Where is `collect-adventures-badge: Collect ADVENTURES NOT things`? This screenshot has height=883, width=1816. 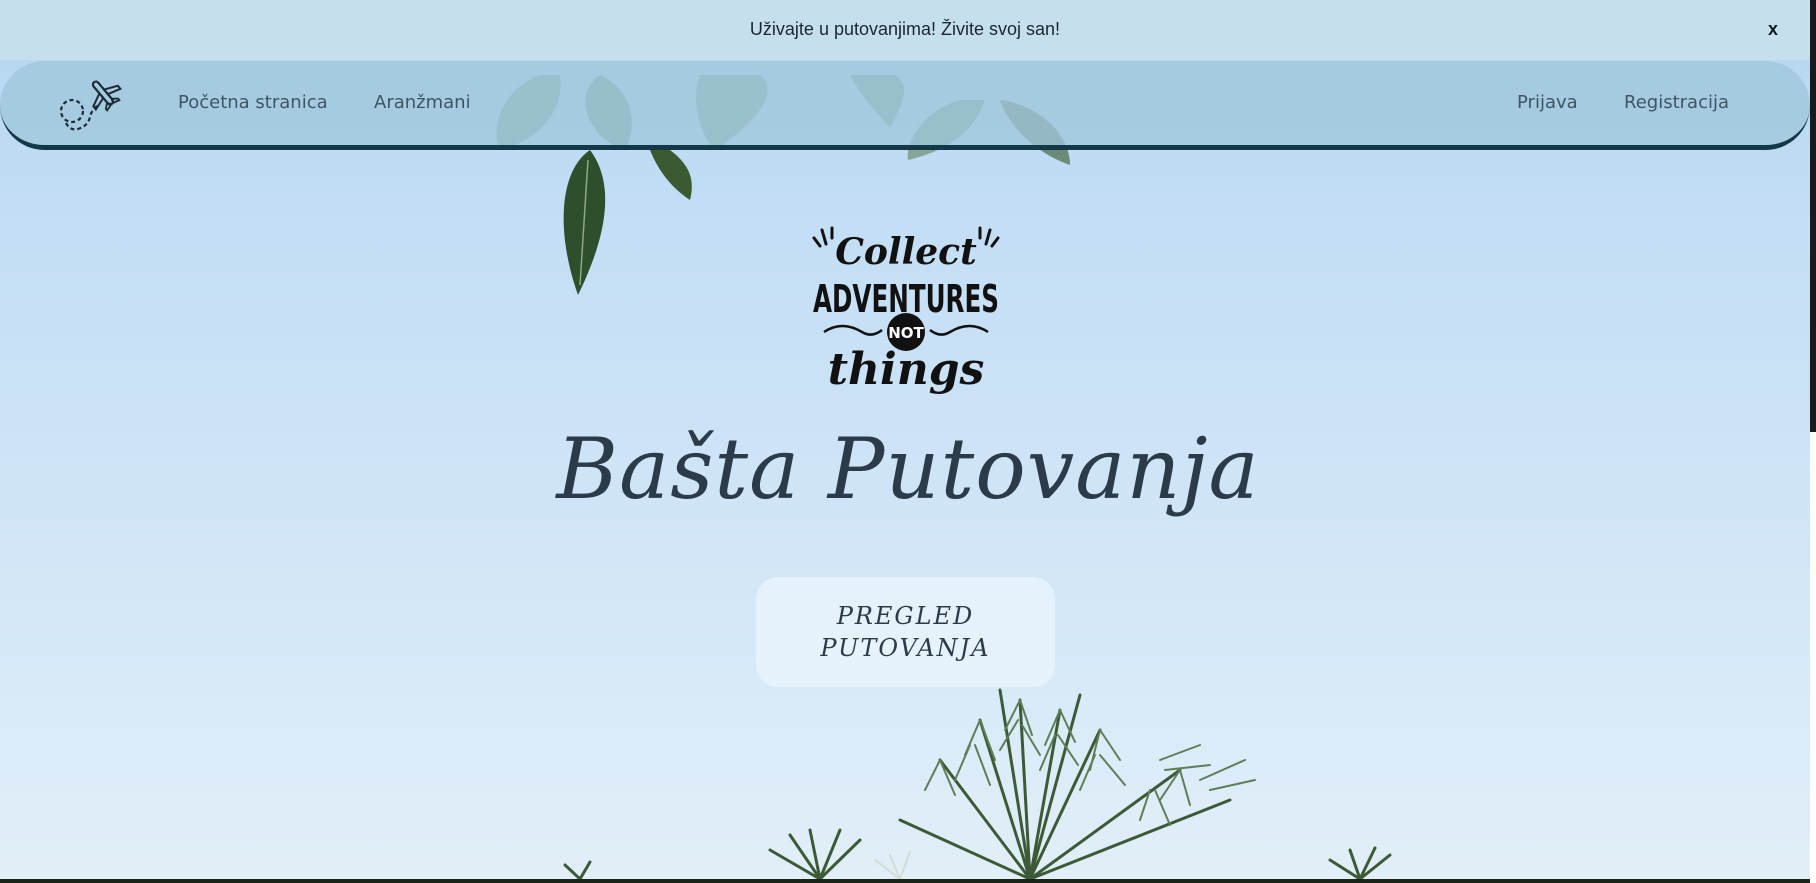 collect-adventures-badge: Collect ADVENTURES NOT things is located at coordinates (906, 315).